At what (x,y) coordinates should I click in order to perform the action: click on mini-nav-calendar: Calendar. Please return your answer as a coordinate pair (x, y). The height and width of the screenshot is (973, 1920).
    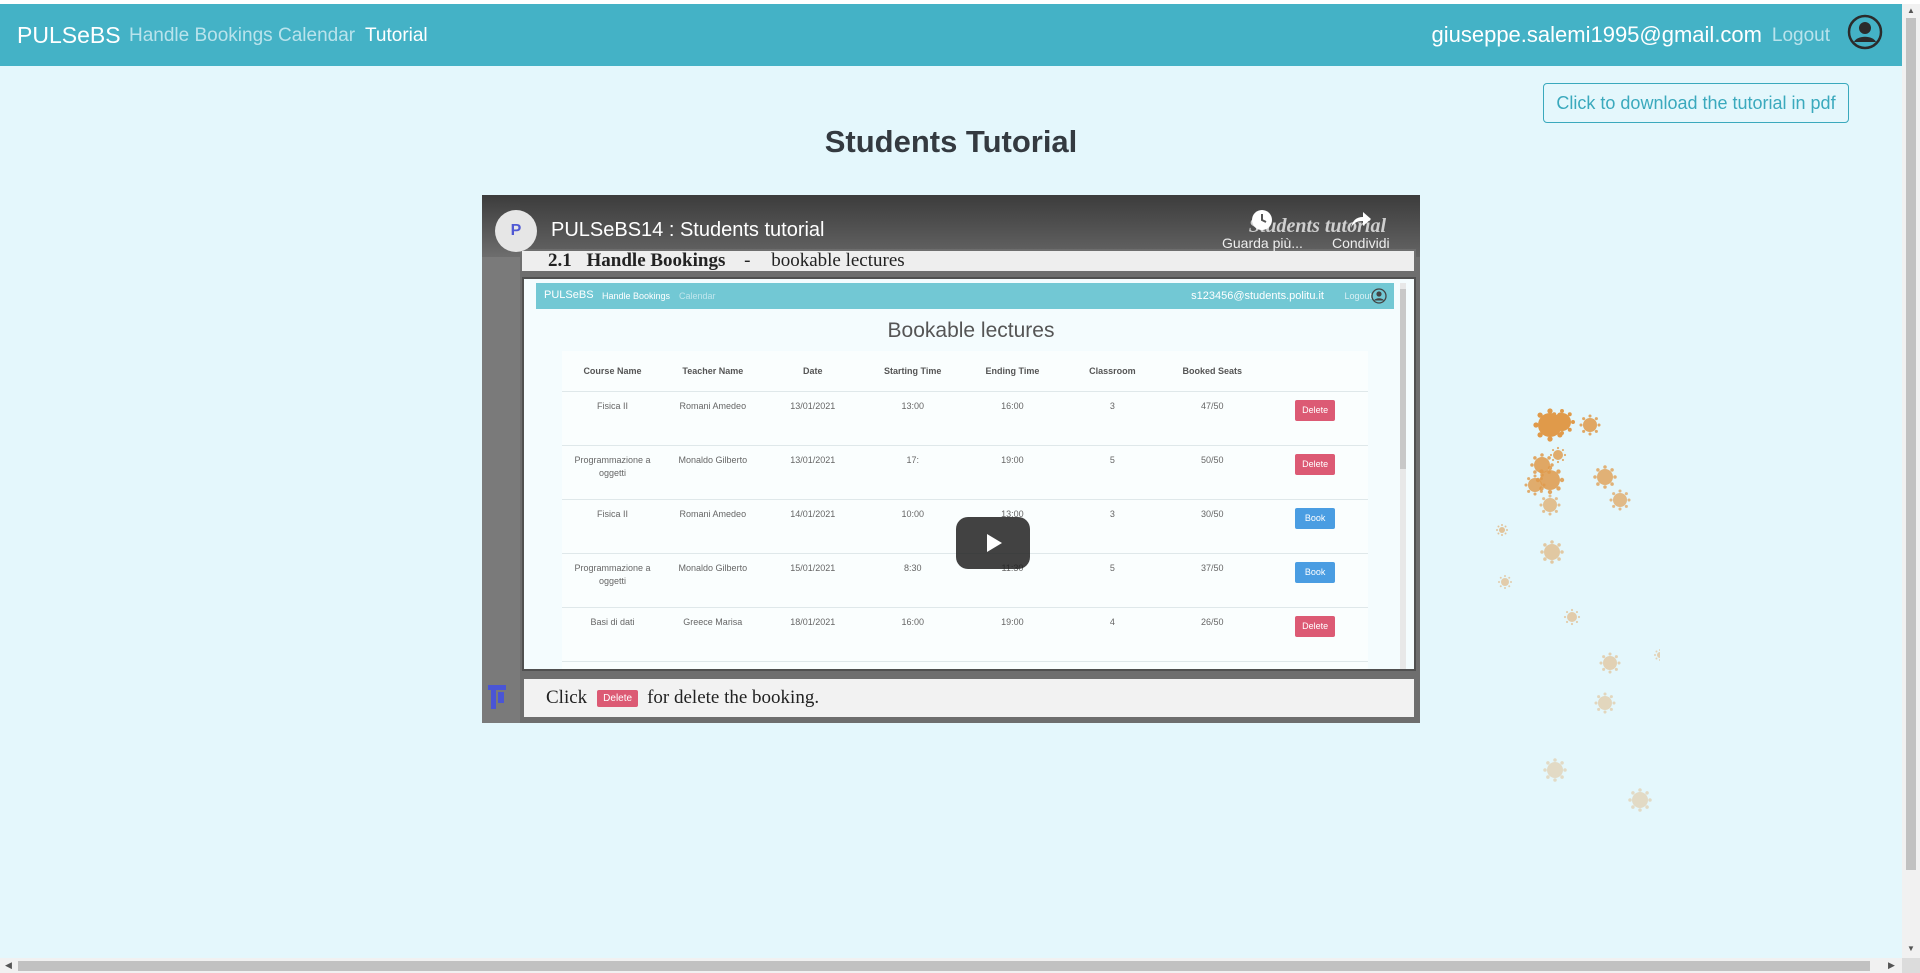
    Looking at the image, I should click on (697, 296).